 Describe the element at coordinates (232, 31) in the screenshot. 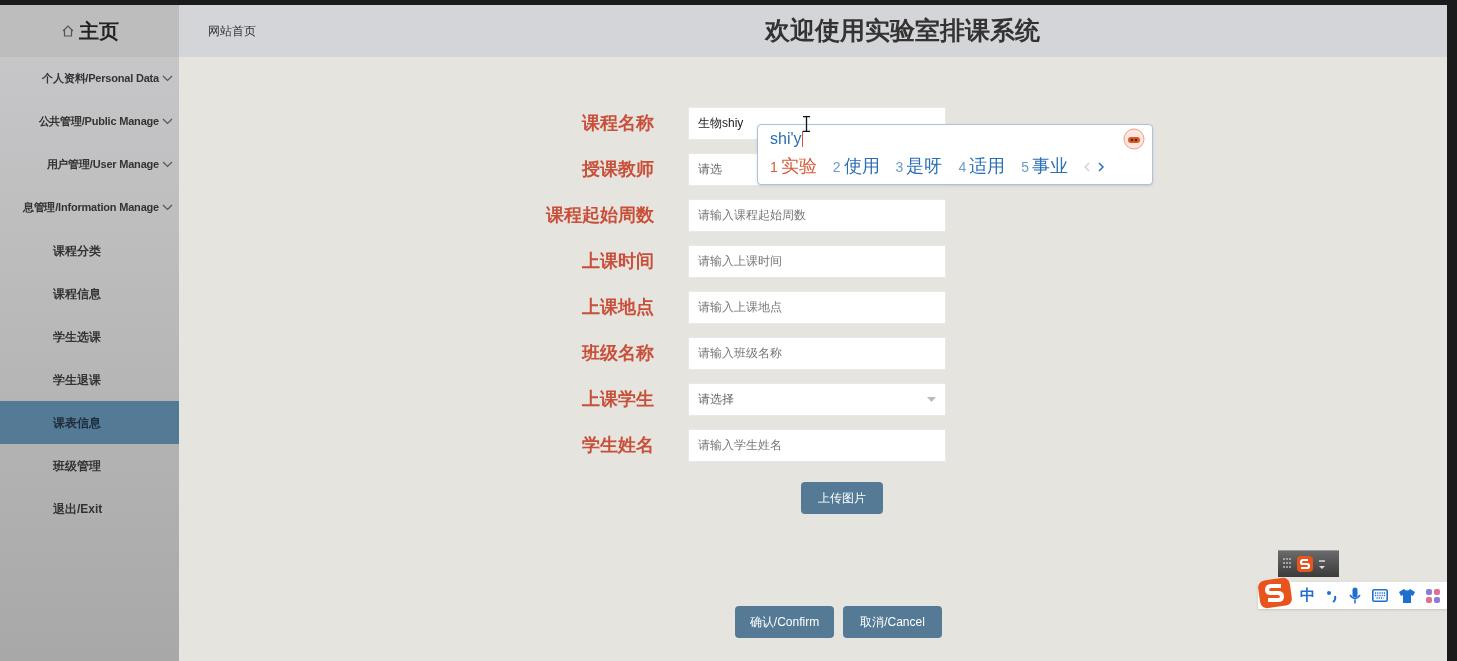

I see `breadcrumb-link: 网站首页` at that location.